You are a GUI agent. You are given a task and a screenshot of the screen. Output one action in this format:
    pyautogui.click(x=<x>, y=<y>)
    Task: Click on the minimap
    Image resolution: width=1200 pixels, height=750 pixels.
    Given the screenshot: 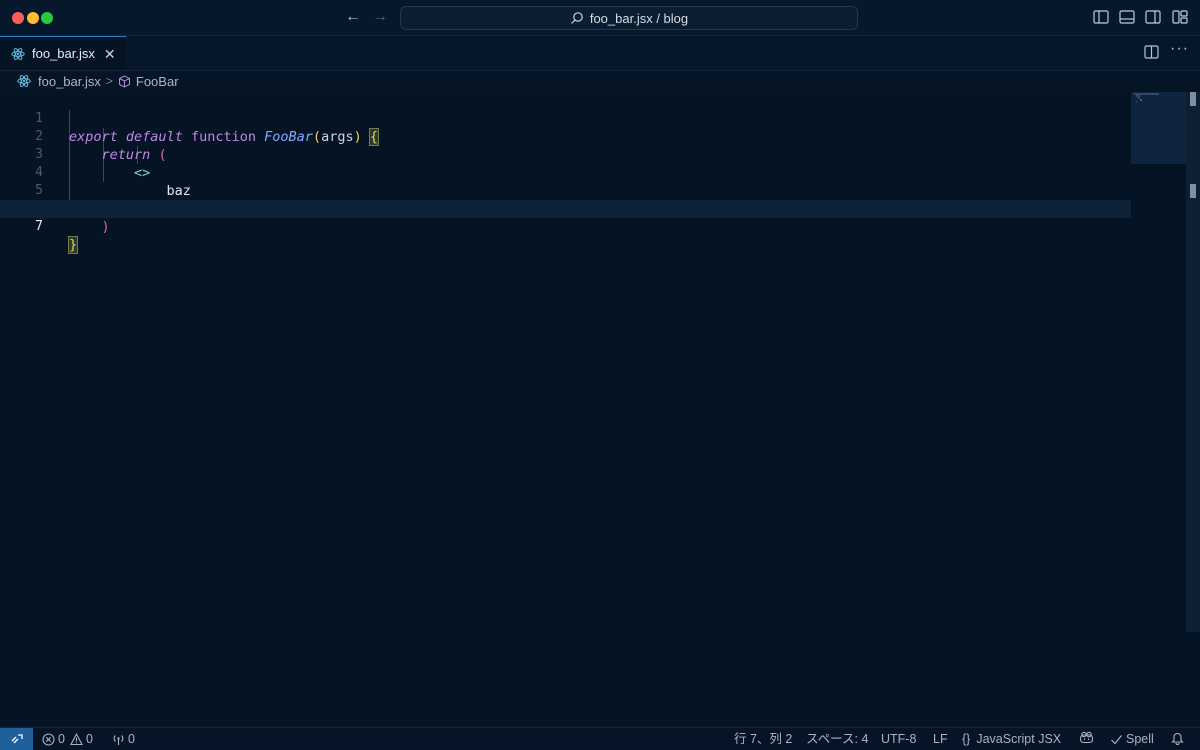 What is the action you would take?
    pyautogui.click(x=1158, y=128)
    